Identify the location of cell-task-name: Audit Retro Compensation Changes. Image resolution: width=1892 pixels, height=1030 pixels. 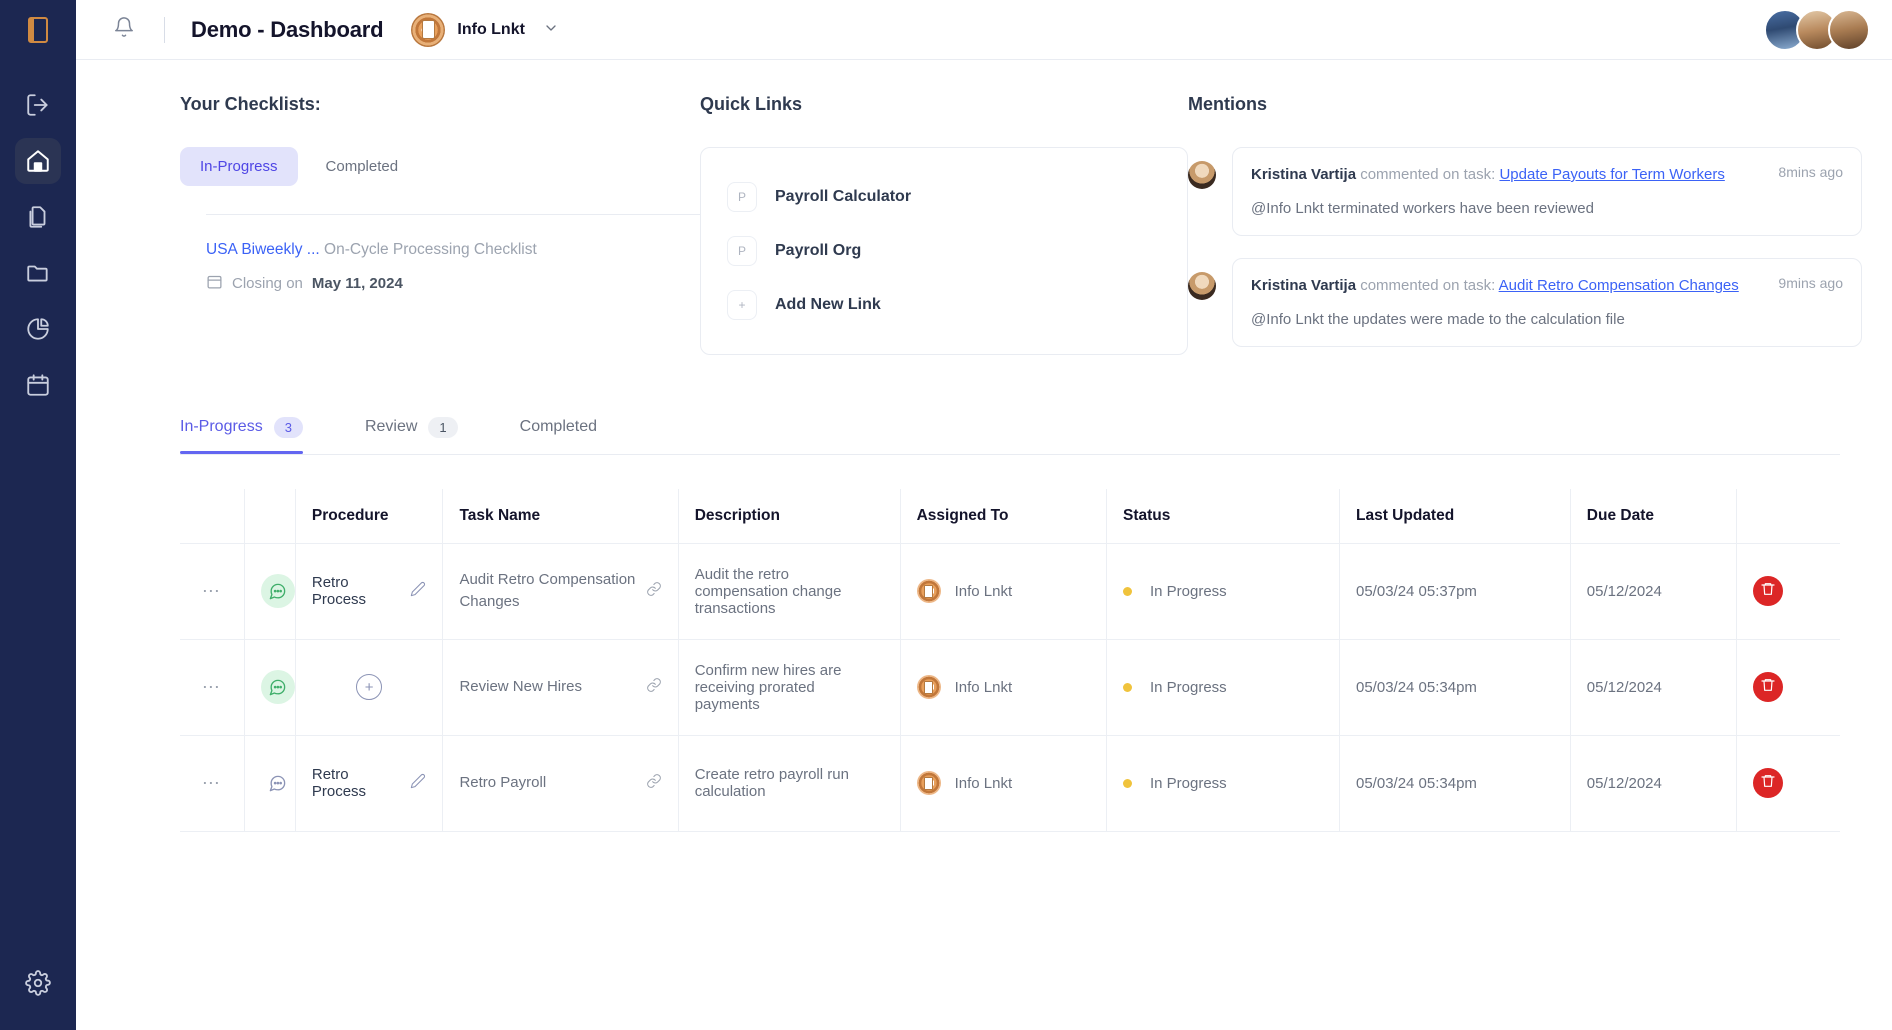
(560, 591).